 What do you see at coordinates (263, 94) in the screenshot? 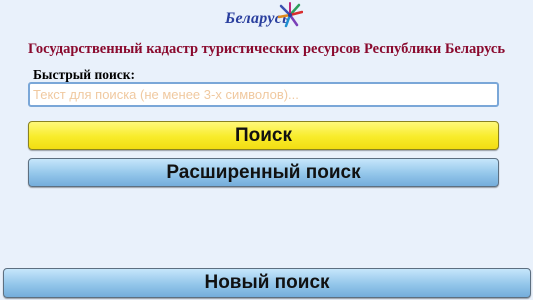
I see `search-input` at bounding box center [263, 94].